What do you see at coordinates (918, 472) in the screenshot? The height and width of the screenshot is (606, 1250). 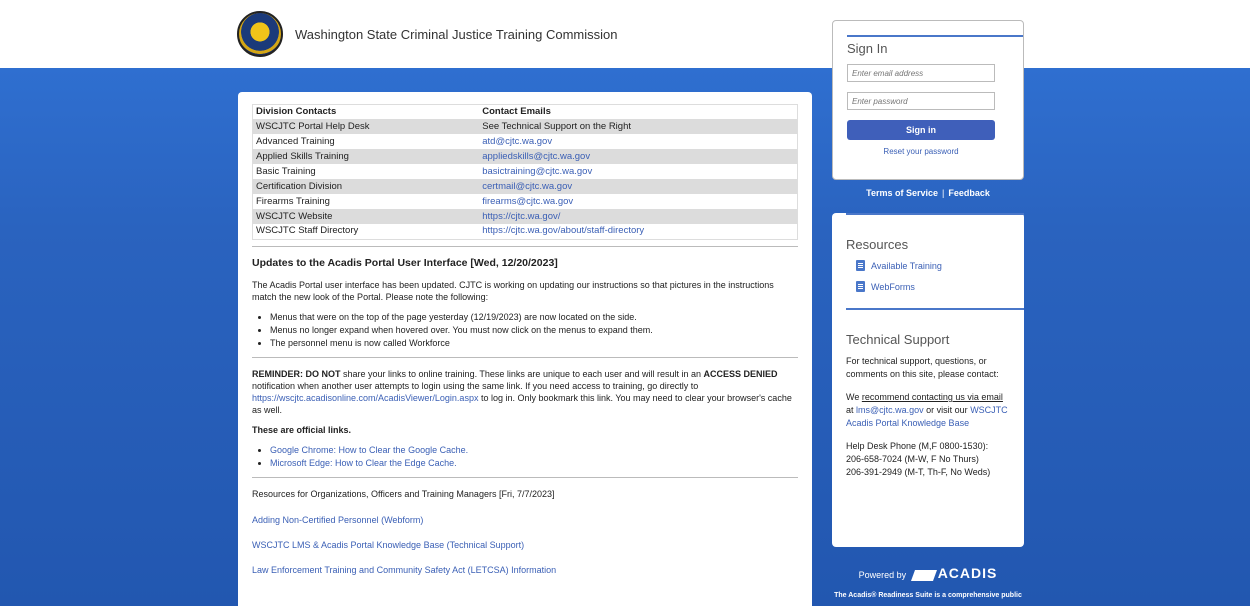 I see `phone-number-2: 206-391-2949 (M-T, Th-F, No Weds)` at bounding box center [918, 472].